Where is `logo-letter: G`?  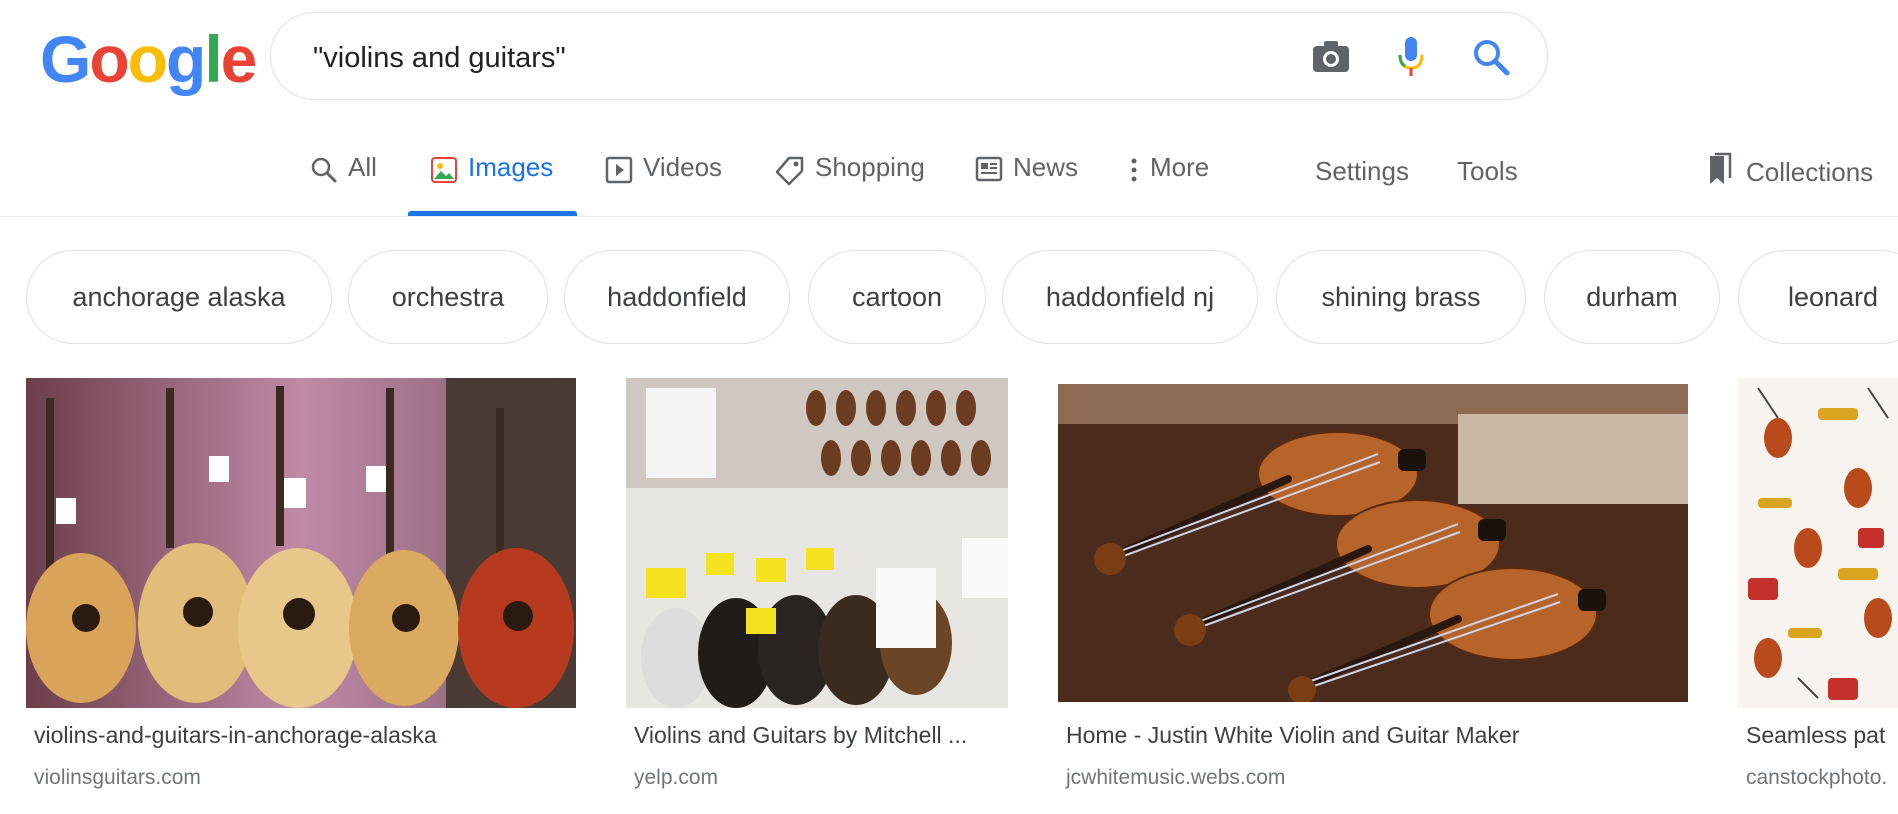 logo-letter: G is located at coordinates (65, 59).